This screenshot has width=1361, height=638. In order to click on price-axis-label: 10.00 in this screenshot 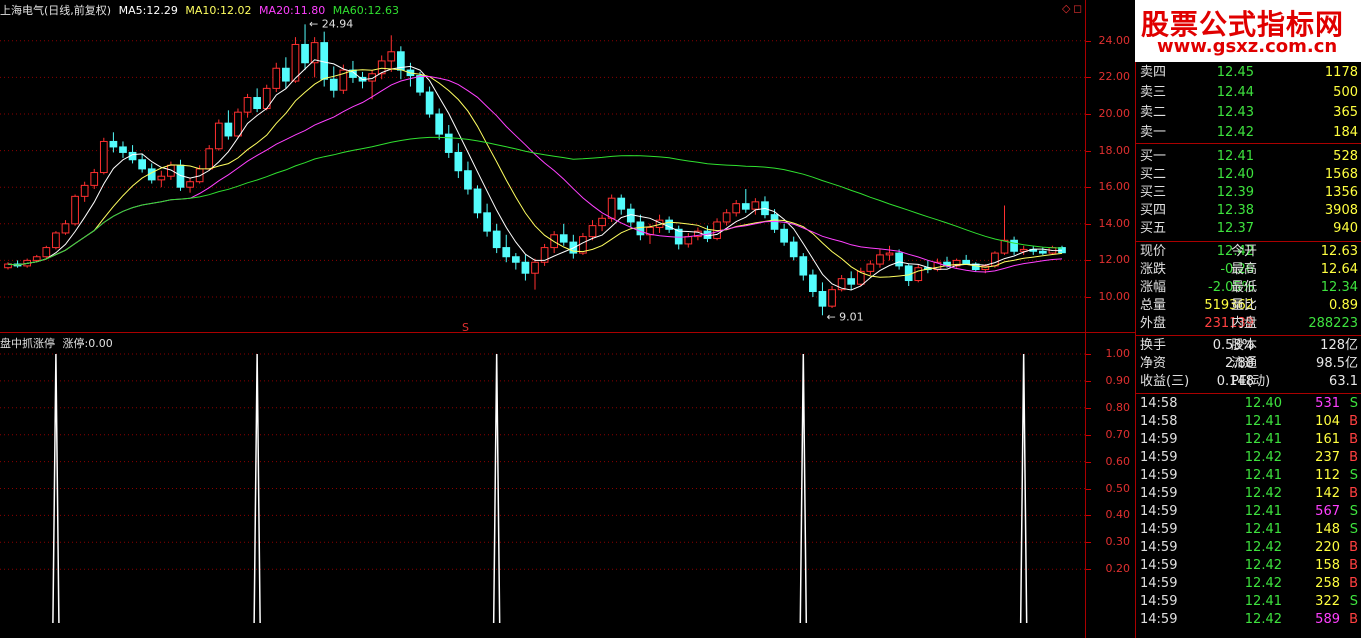, I will do `click(1114, 296)`.